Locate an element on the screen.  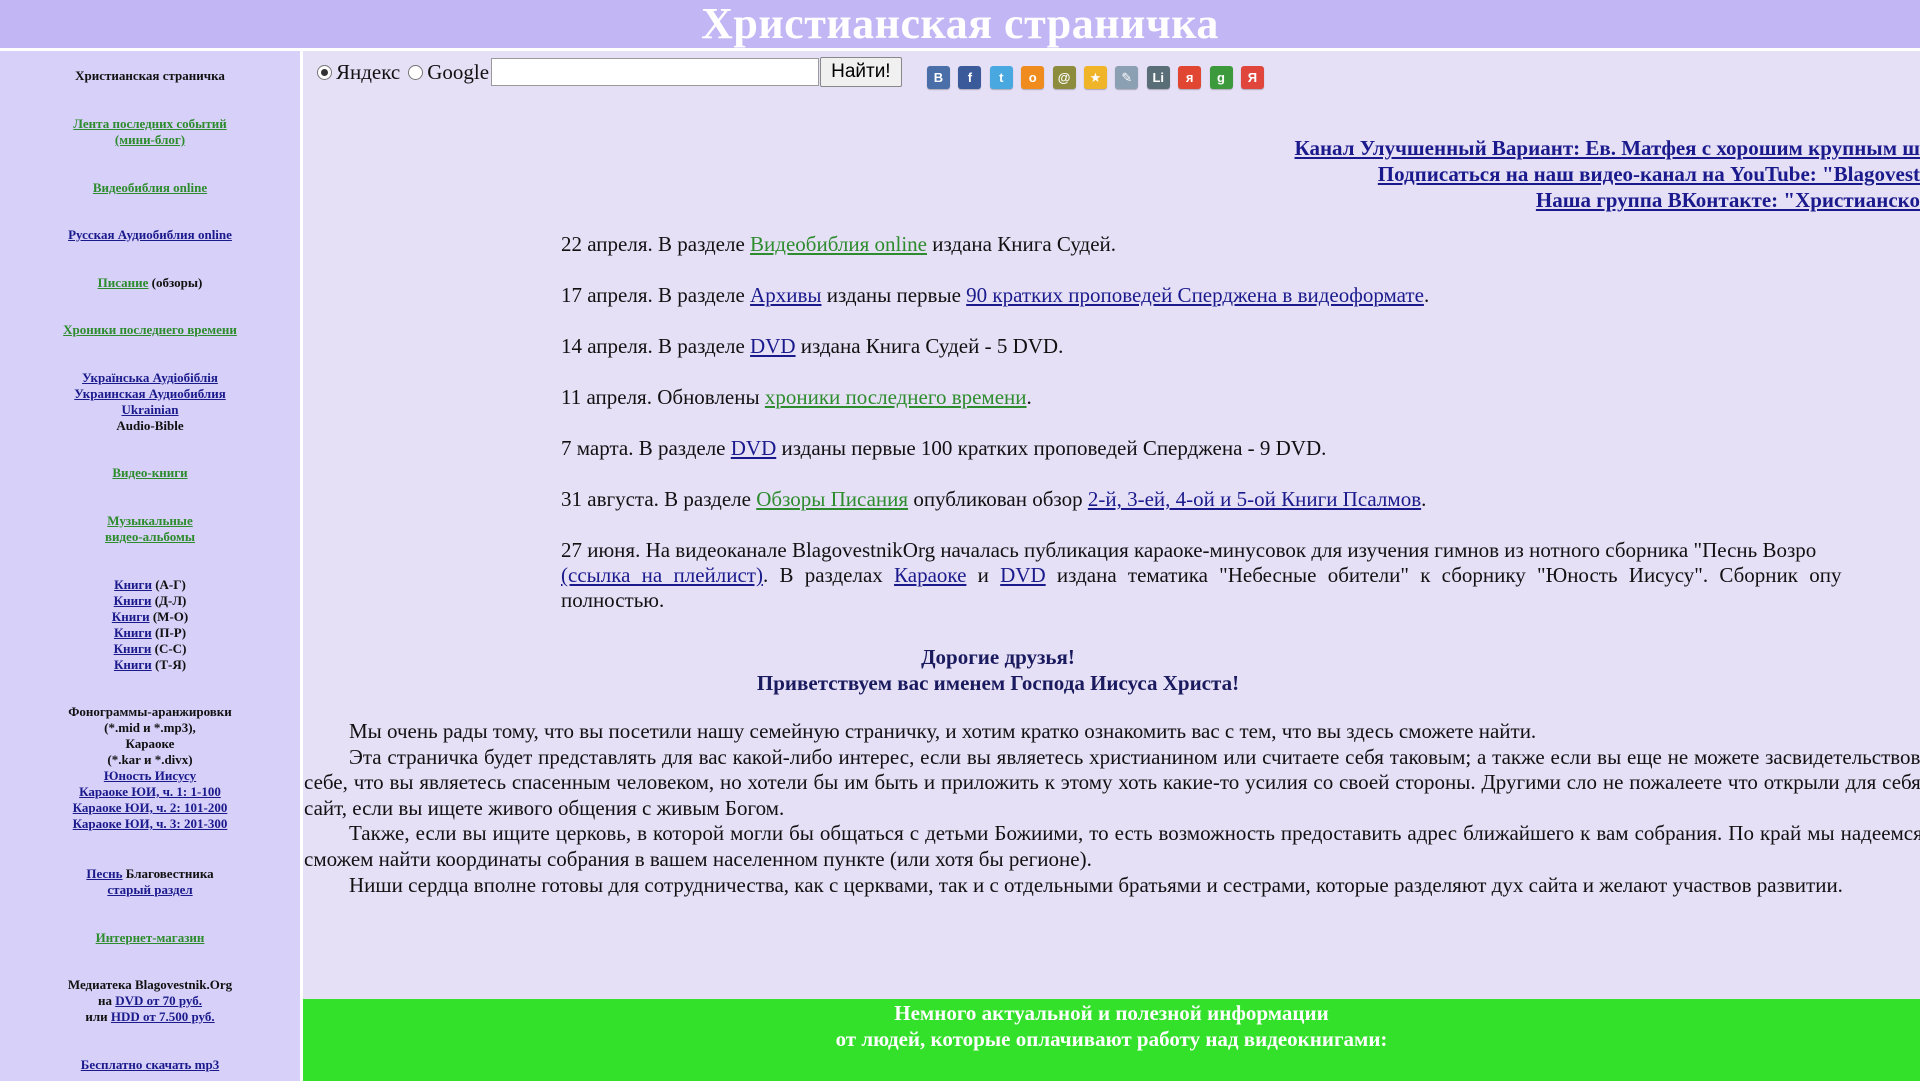
news-text: опубликован обзор is located at coordinates (998, 499).